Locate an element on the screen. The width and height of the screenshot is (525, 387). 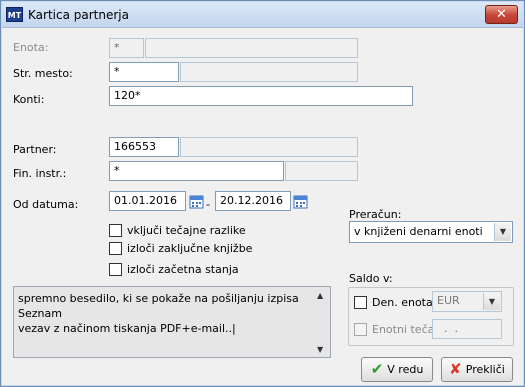
close-button: ✕ is located at coordinates (501, 14).